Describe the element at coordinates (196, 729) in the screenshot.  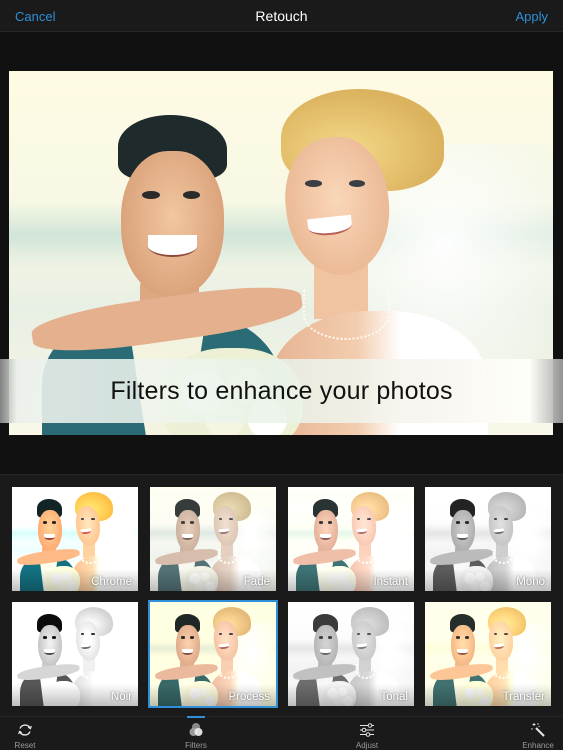
I see `filters-icon` at that location.